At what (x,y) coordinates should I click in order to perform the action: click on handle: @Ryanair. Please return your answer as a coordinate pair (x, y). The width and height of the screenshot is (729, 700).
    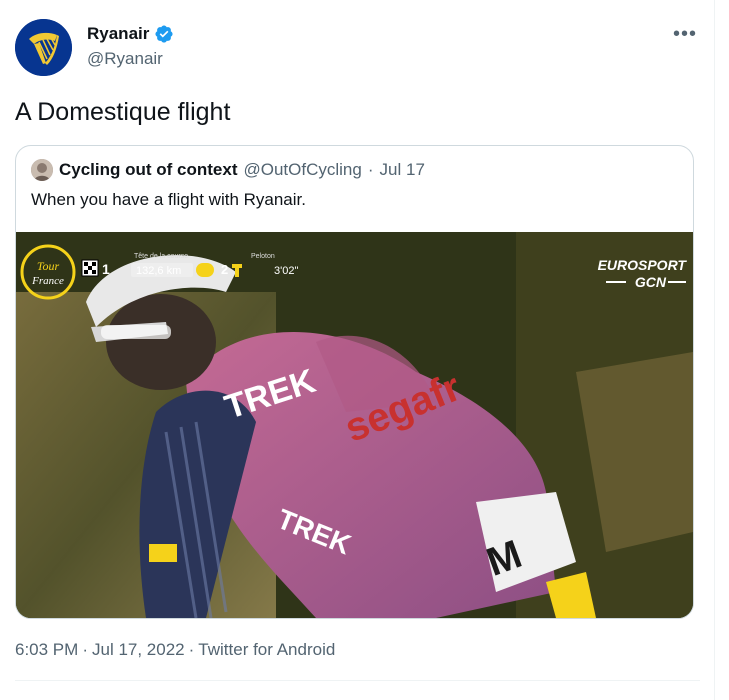
    Looking at the image, I should click on (125, 59).